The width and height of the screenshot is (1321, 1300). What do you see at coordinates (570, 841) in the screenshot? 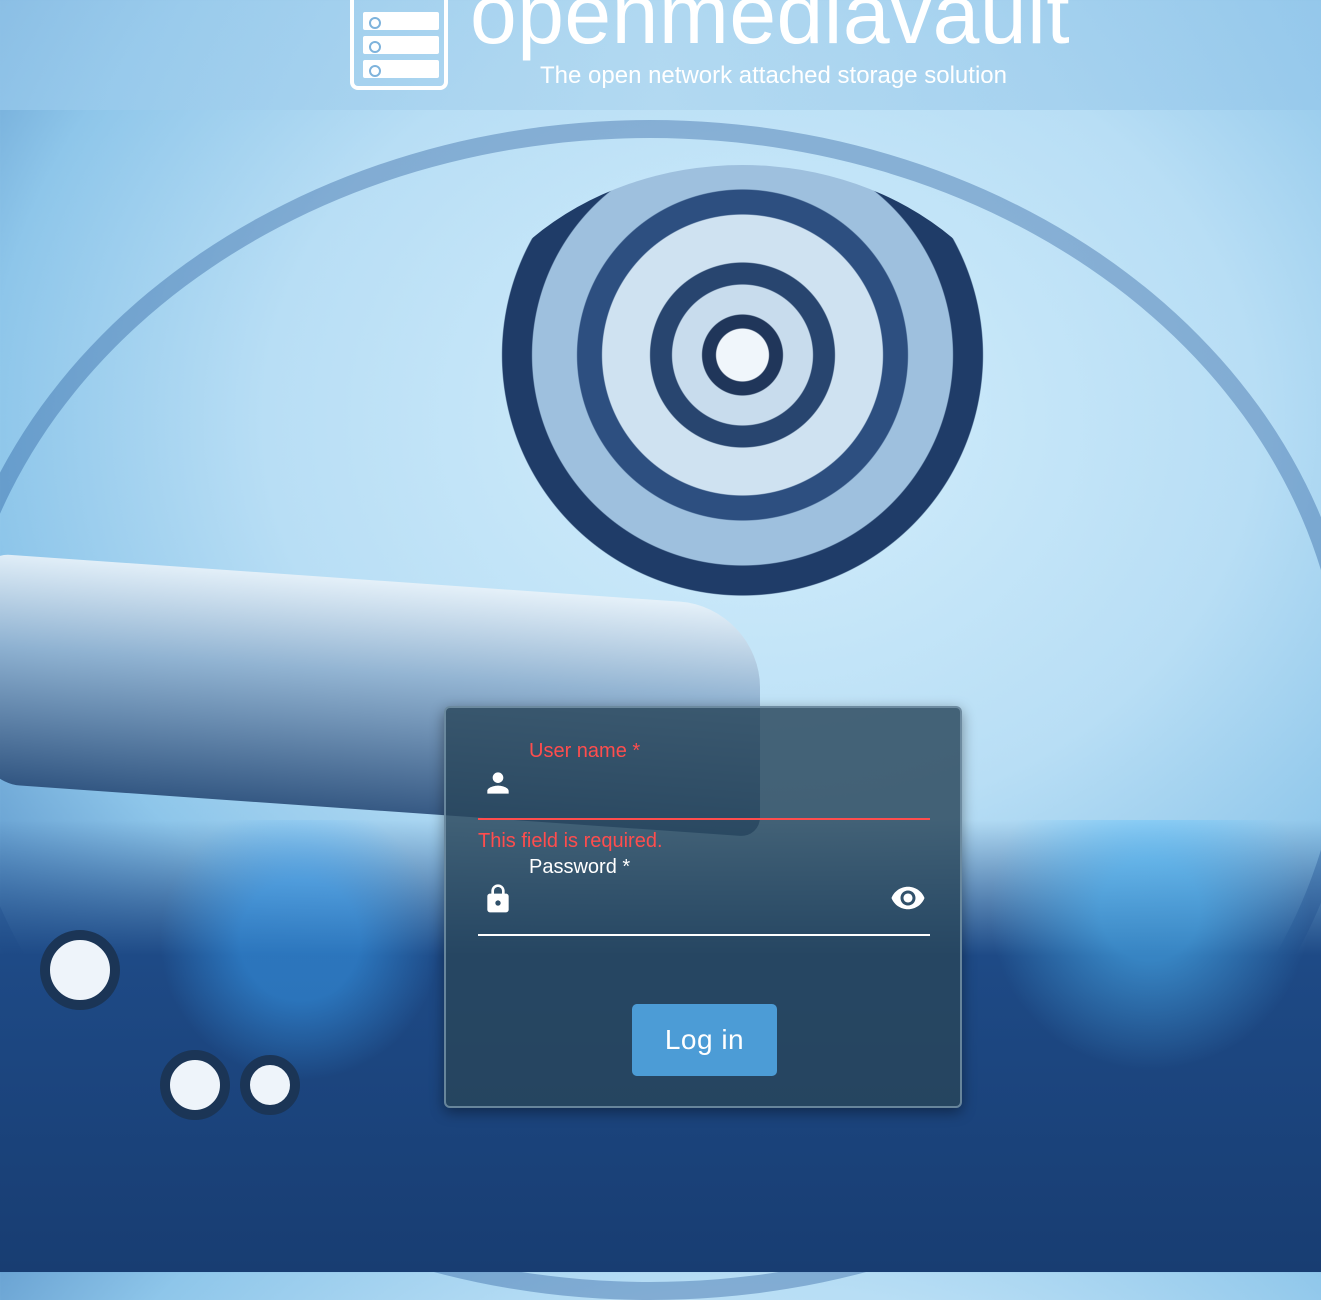
I see `username-error: This field is required.` at bounding box center [570, 841].